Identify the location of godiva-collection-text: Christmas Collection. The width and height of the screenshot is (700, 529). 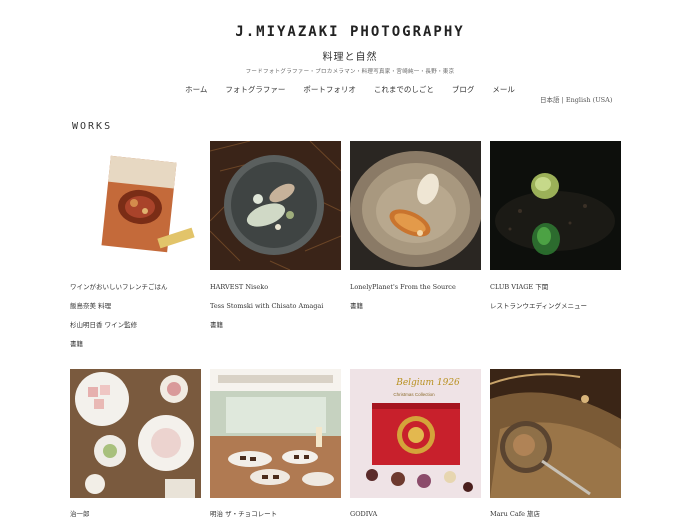
(414, 394).